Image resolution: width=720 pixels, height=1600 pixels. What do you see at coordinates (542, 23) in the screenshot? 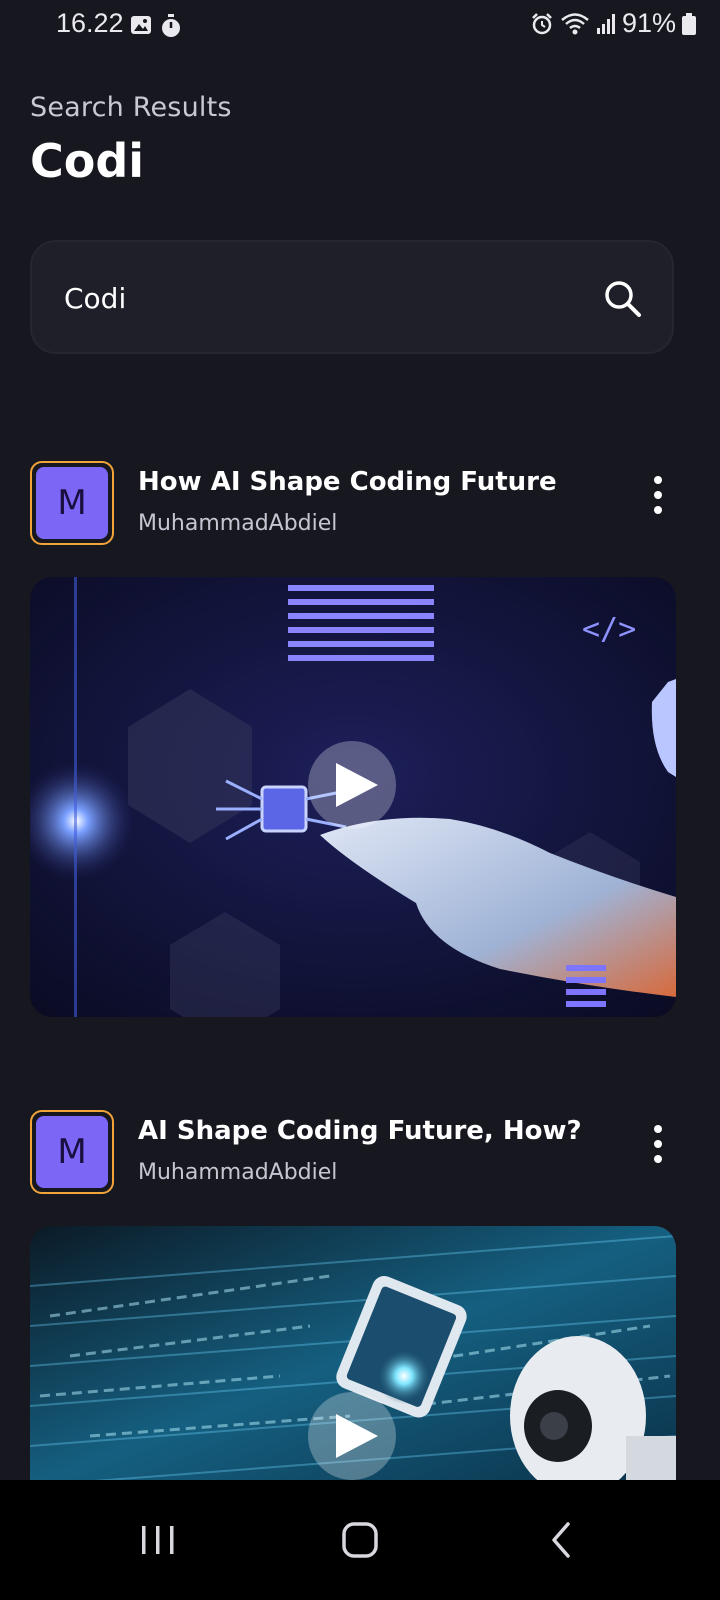
I see `alarm-icon` at bounding box center [542, 23].